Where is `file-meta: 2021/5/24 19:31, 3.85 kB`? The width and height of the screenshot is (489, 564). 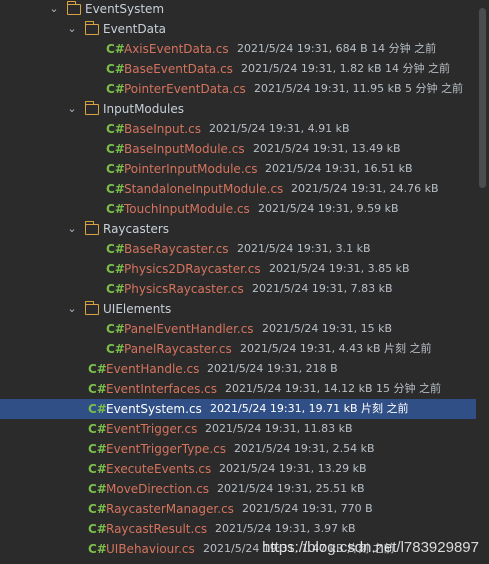 file-meta: 2021/5/24 19:31, 3.85 kB is located at coordinates (339, 268).